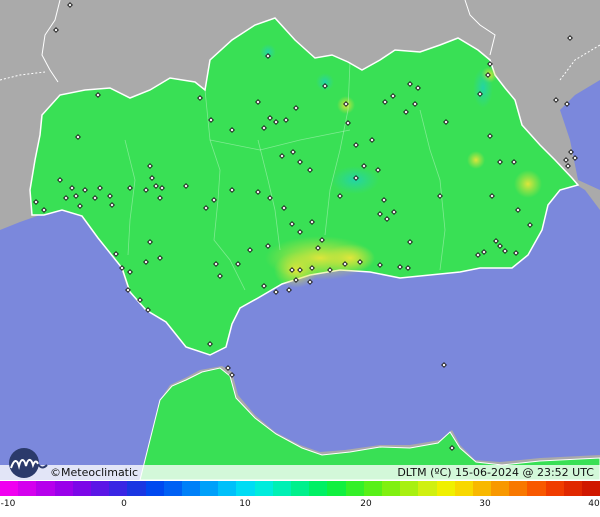 The height and width of the screenshot is (517, 600). I want to click on copyright-symbol: ©, so click(55, 472).